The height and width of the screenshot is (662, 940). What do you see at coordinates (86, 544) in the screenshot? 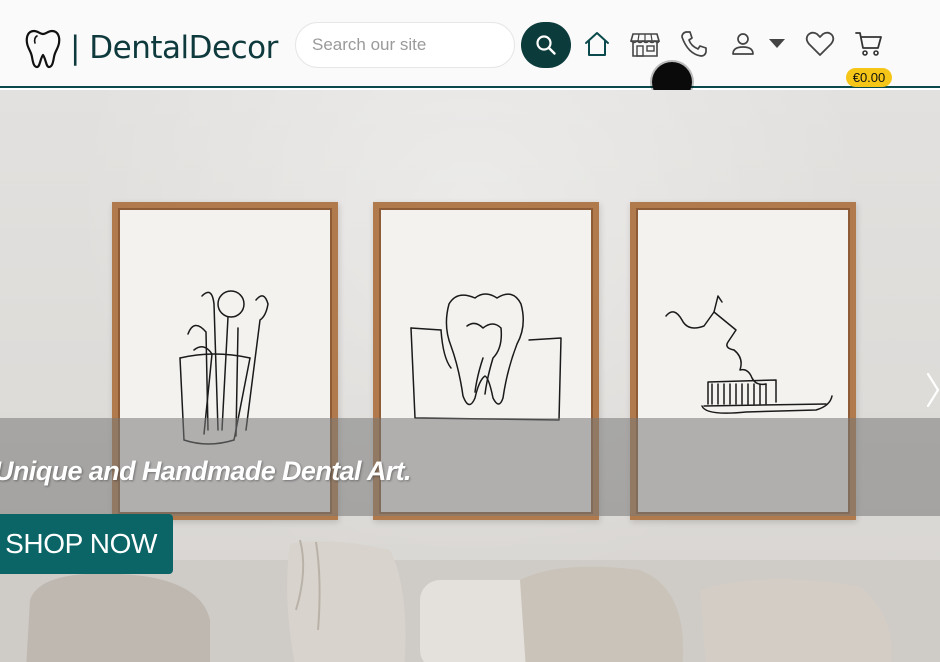
I see `shop-now-button: SHOP NOW` at bounding box center [86, 544].